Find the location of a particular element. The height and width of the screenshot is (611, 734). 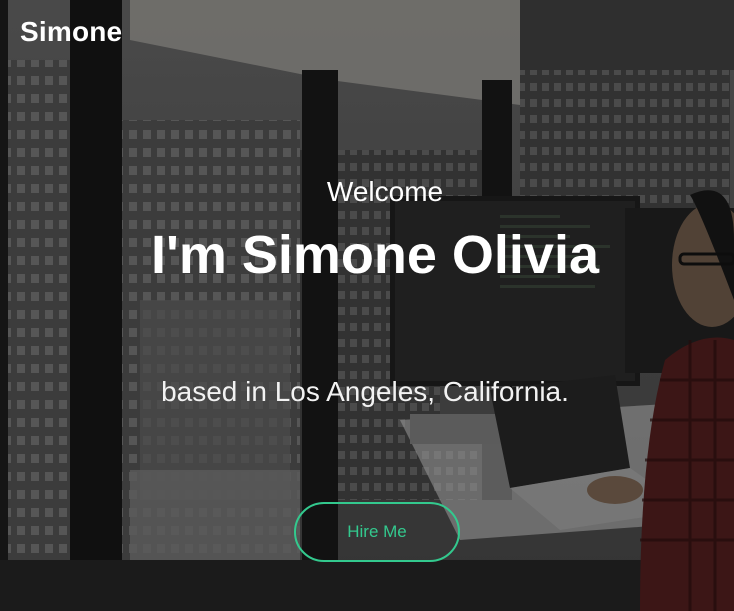

hire-me-button: Hire Me is located at coordinates (377, 532).